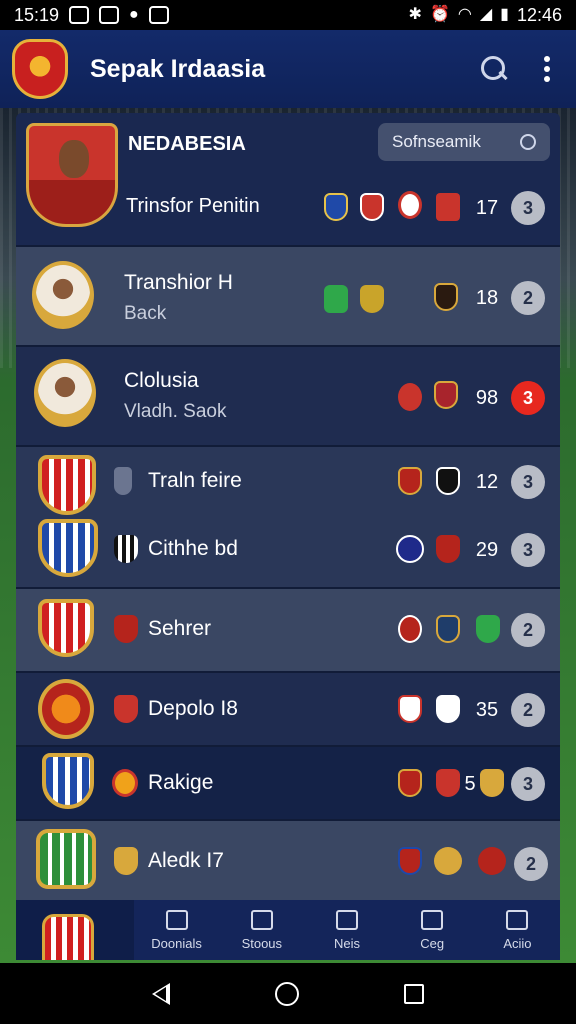 Image resolution: width=576 pixels, height=1024 pixels. I want to click on stats-icon, so click(261, 919).